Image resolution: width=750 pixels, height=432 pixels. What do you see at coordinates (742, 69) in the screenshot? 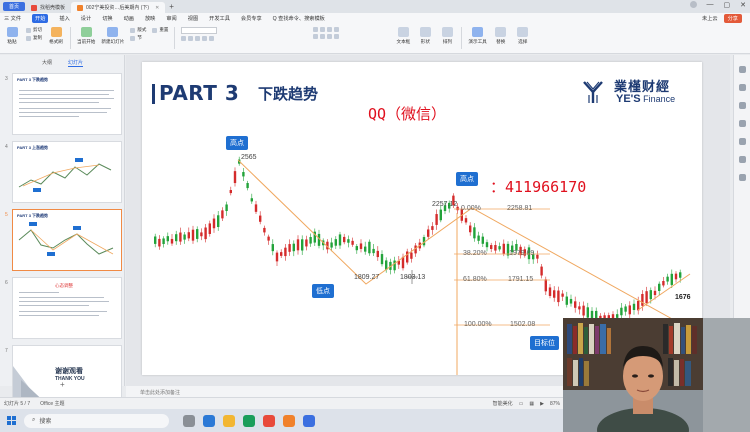
I see `object-property-icon` at bounding box center [742, 69].